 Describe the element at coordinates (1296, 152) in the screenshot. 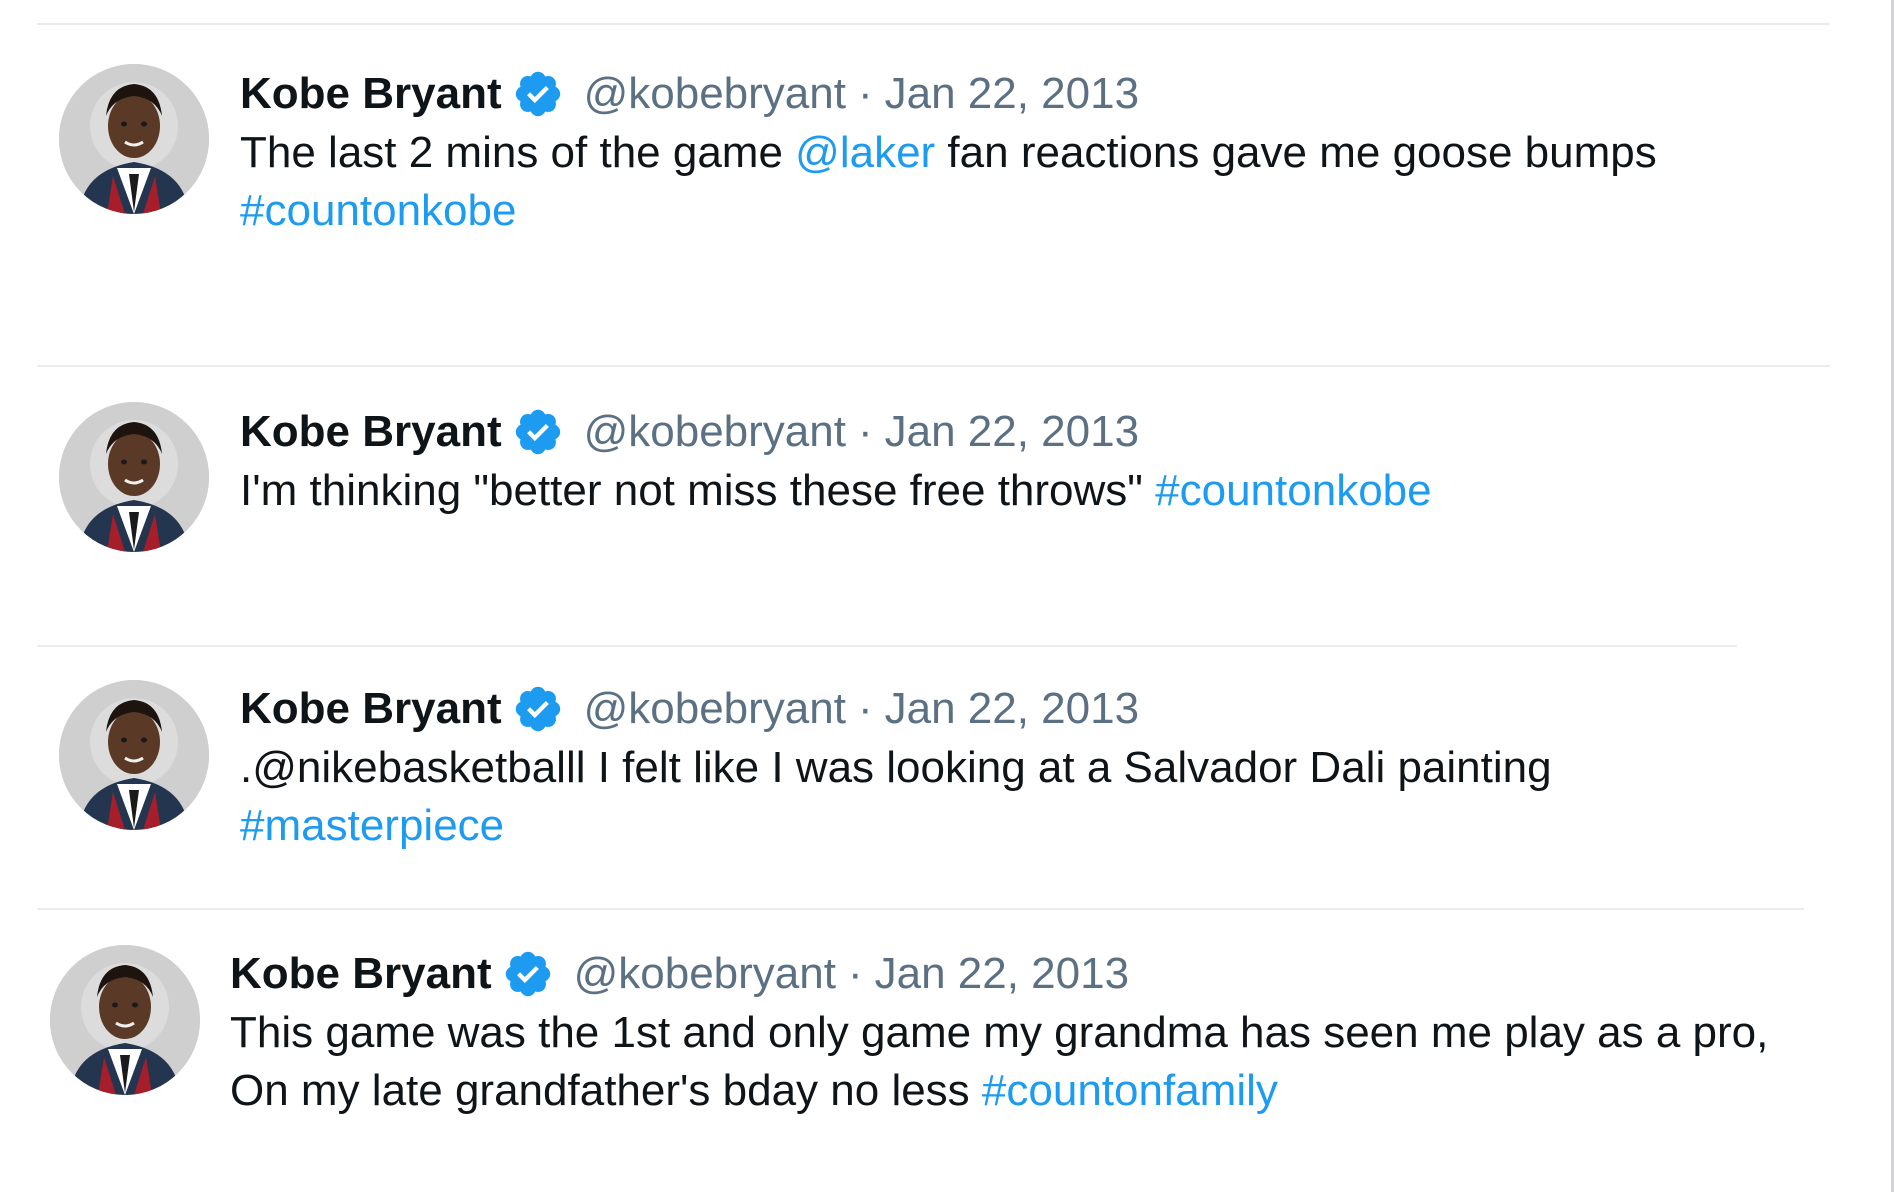

I see `tweet-text-segment: fan reactions gave me goose bumps` at that location.